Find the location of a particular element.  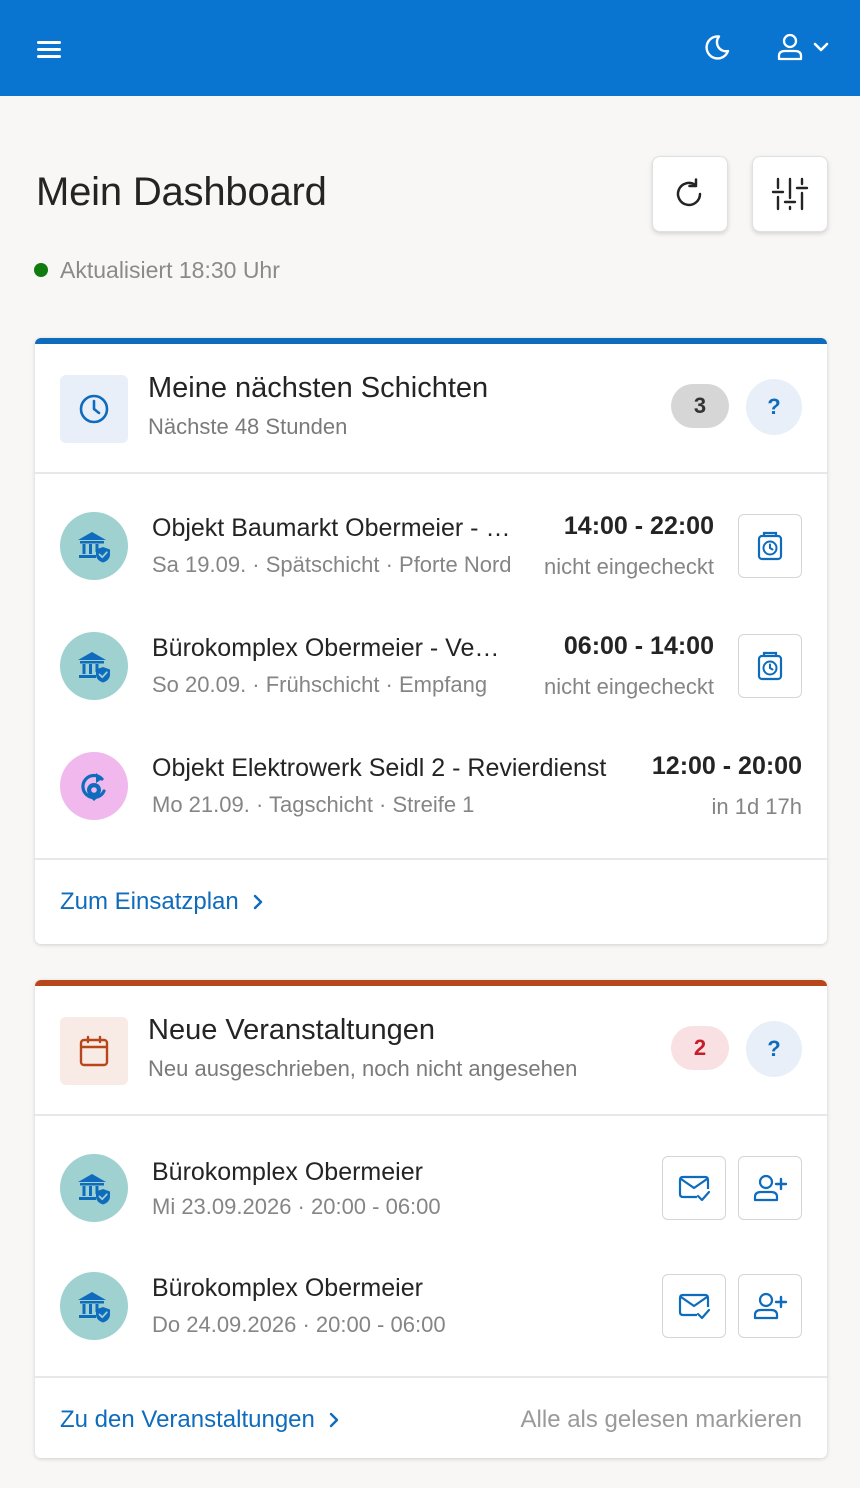

shift-time: 14:00 - 22:00 is located at coordinates (638, 526).